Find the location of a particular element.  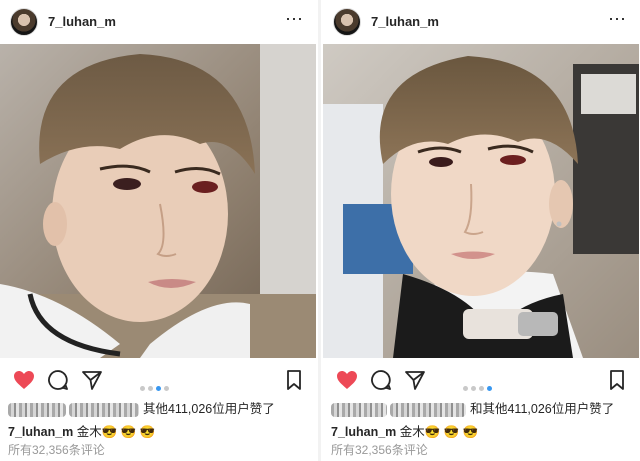

likes-line: 其他411,026位用户赞了 is located at coordinates (160, 407).